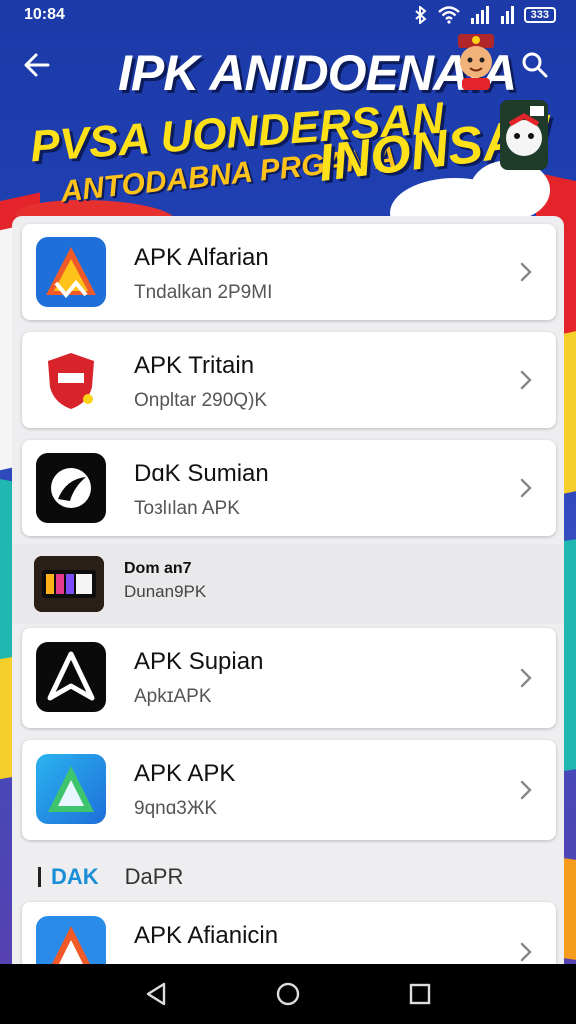 The width and height of the screenshot is (576, 1024). Describe the element at coordinates (71, 789) in the screenshot. I see `gradient-a-logo-icon` at that location.